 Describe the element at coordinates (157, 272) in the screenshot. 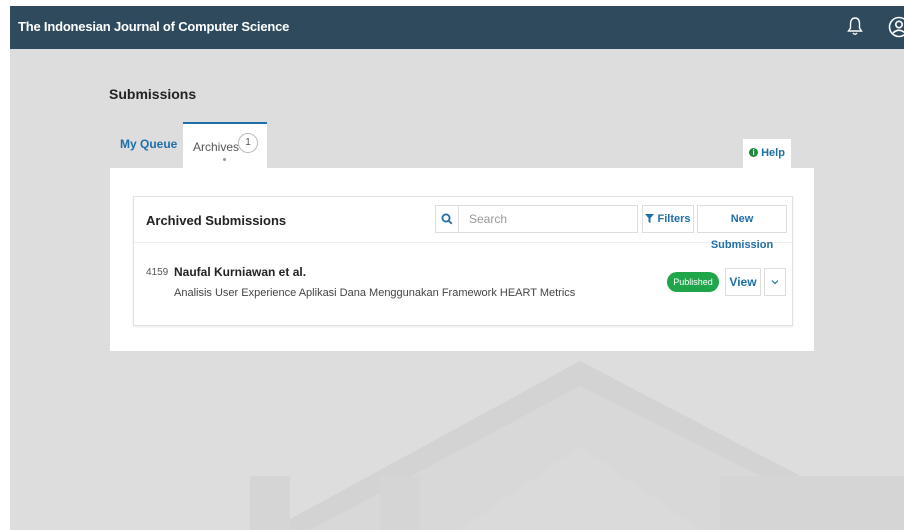

I see `submission-id: 4159` at that location.